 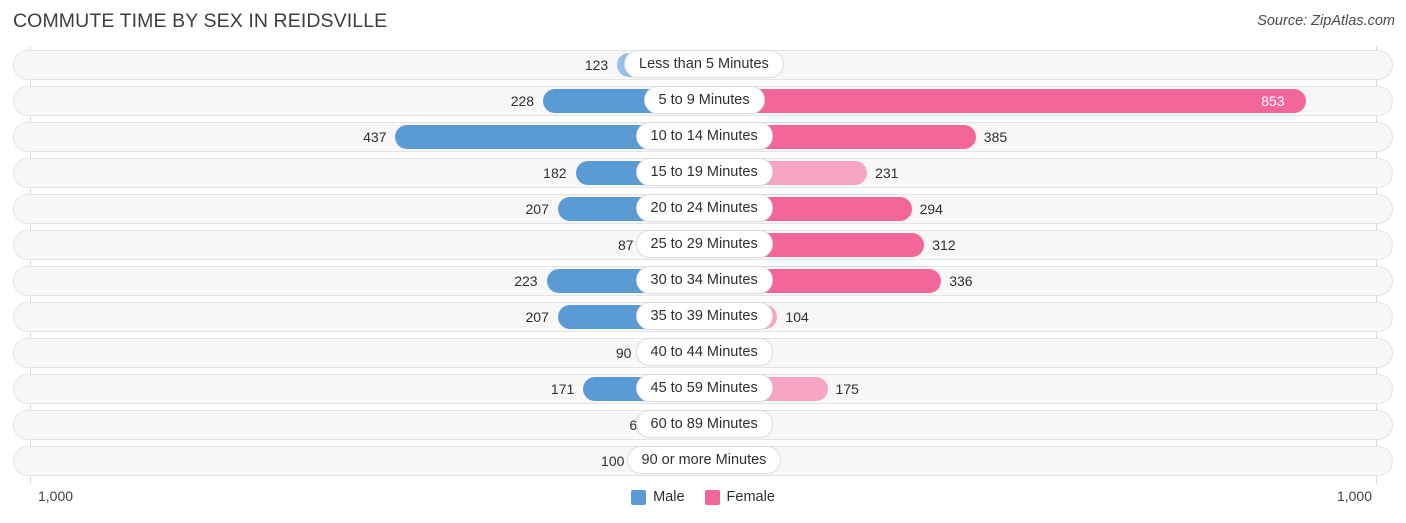 I want to click on category-label: Less than 5 Minutes, so click(x=704, y=64).